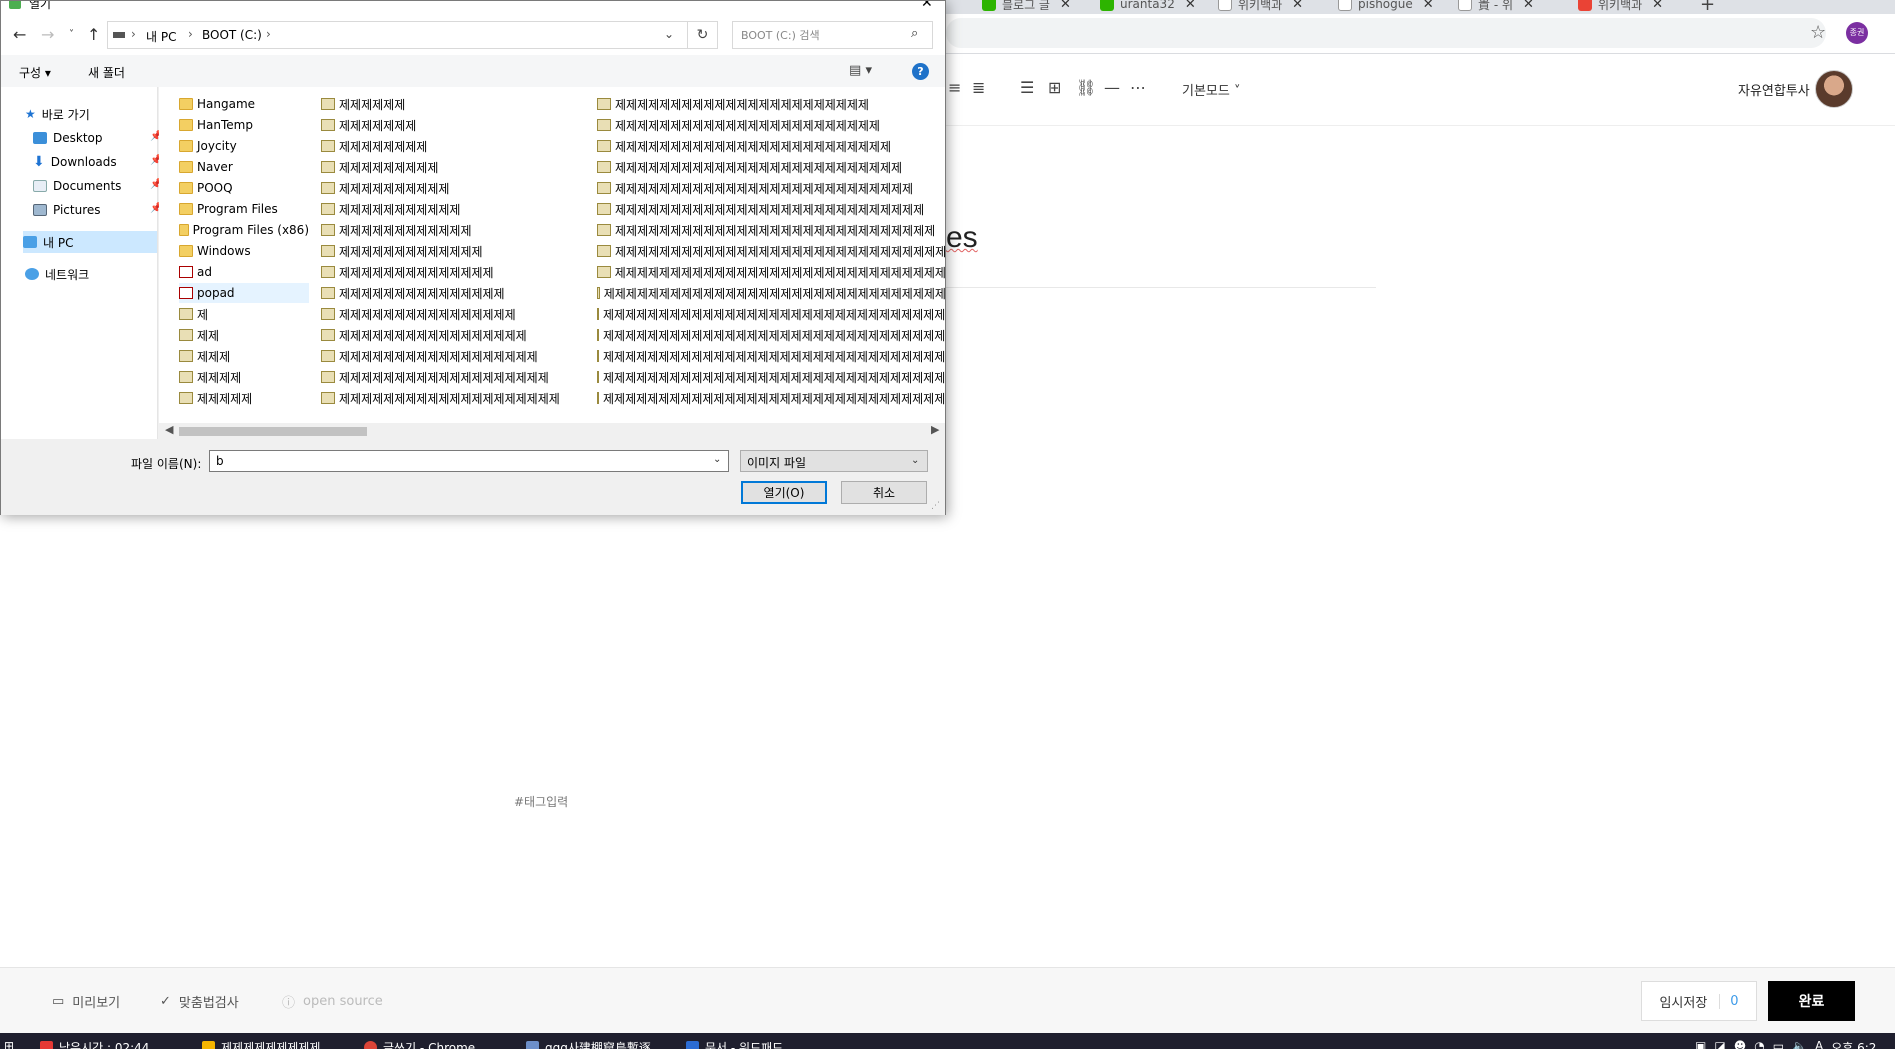 The image size is (1895, 1049). I want to click on file-item: 제제제제제제제제제제제제제제제제제제제제제제제제제제제제제제제제제제제, so click(771, 356).